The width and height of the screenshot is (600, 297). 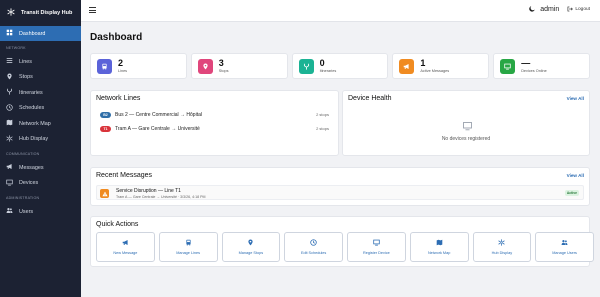 I want to click on sidebar-item-schedules: Schedules, so click(x=40, y=109).